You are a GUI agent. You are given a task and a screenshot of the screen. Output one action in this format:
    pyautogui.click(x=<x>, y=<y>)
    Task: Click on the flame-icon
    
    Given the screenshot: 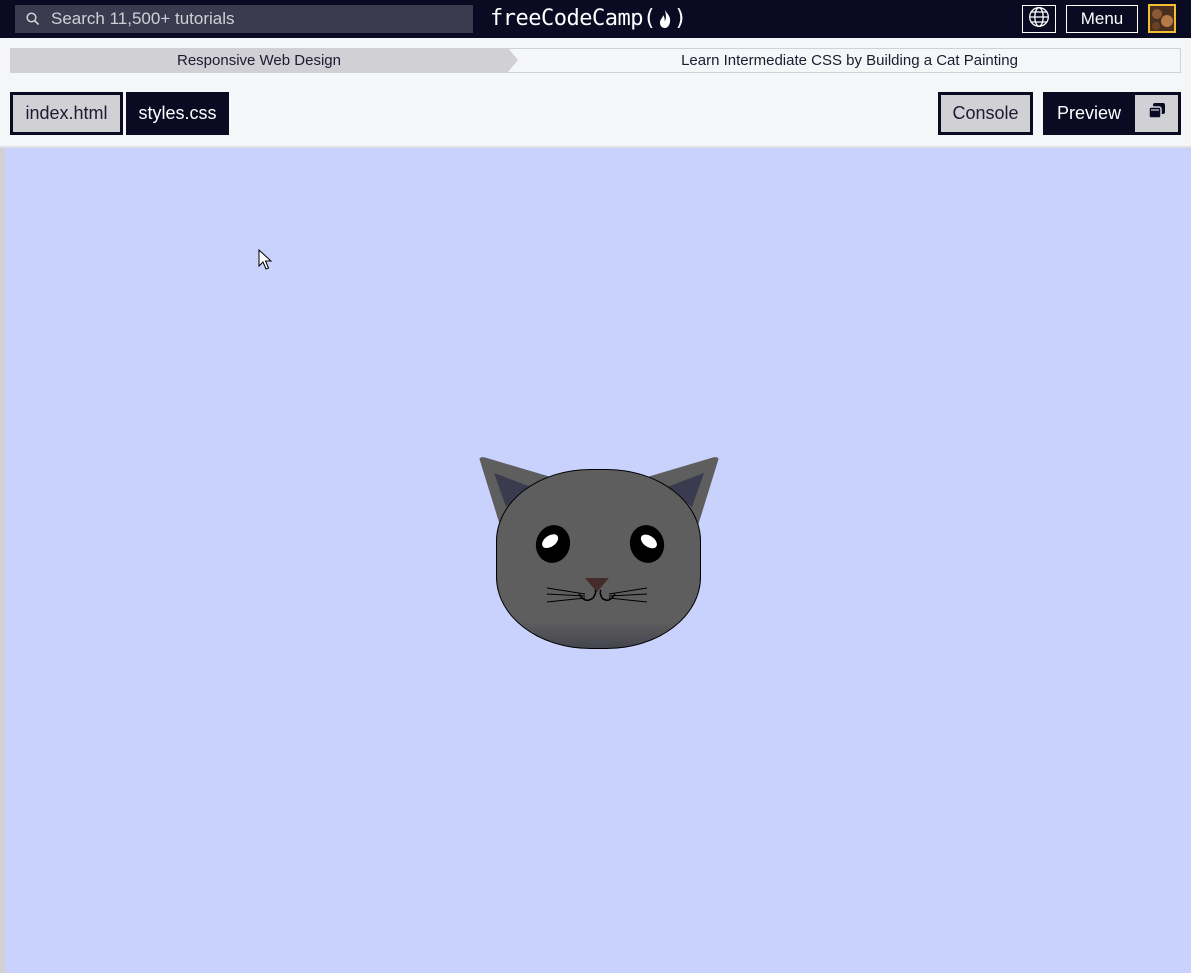 What is the action you would take?
    pyautogui.click(x=665, y=19)
    